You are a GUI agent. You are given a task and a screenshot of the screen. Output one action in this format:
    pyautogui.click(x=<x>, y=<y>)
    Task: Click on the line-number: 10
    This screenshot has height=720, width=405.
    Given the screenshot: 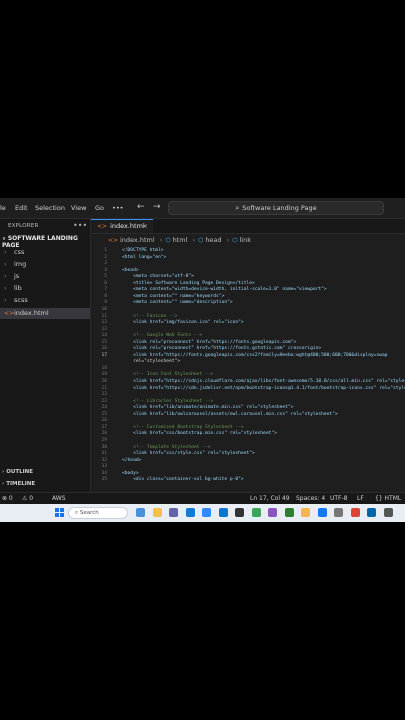 What is the action you would take?
    pyautogui.click(x=104, y=309)
    